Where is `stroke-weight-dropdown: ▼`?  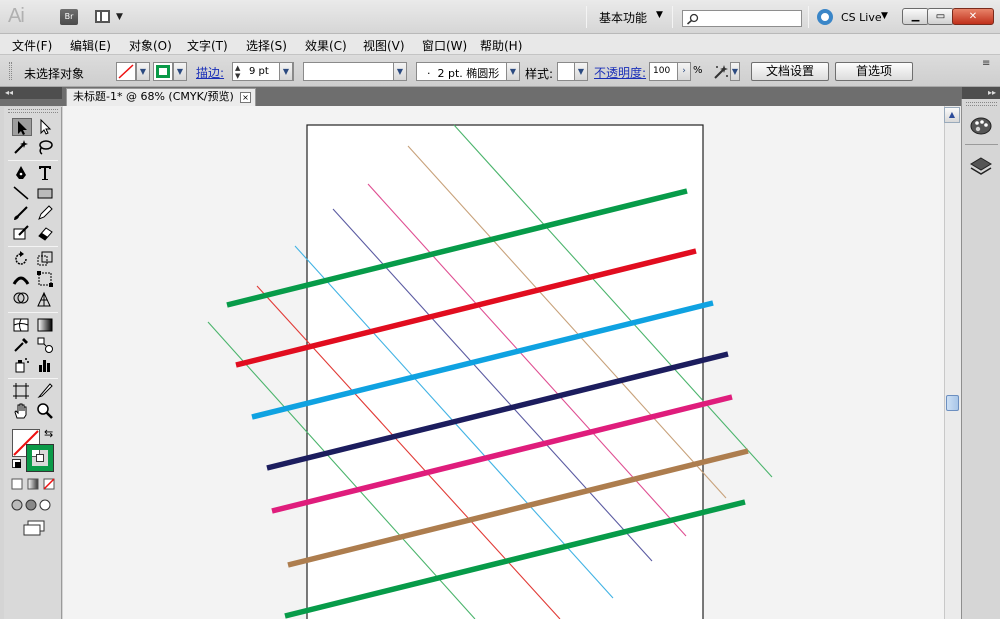 stroke-weight-dropdown: ▼ is located at coordinates (286, 71).